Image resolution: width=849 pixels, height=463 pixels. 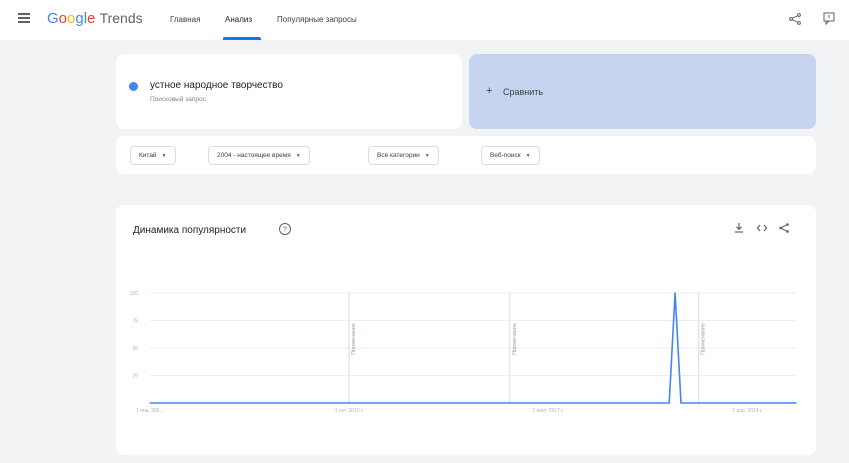 What do you see at coordinates (548, 411) in the screenshot?
I see `x-tick-label: 1 июл. 2017 г.` at bounding box center [548, 411].